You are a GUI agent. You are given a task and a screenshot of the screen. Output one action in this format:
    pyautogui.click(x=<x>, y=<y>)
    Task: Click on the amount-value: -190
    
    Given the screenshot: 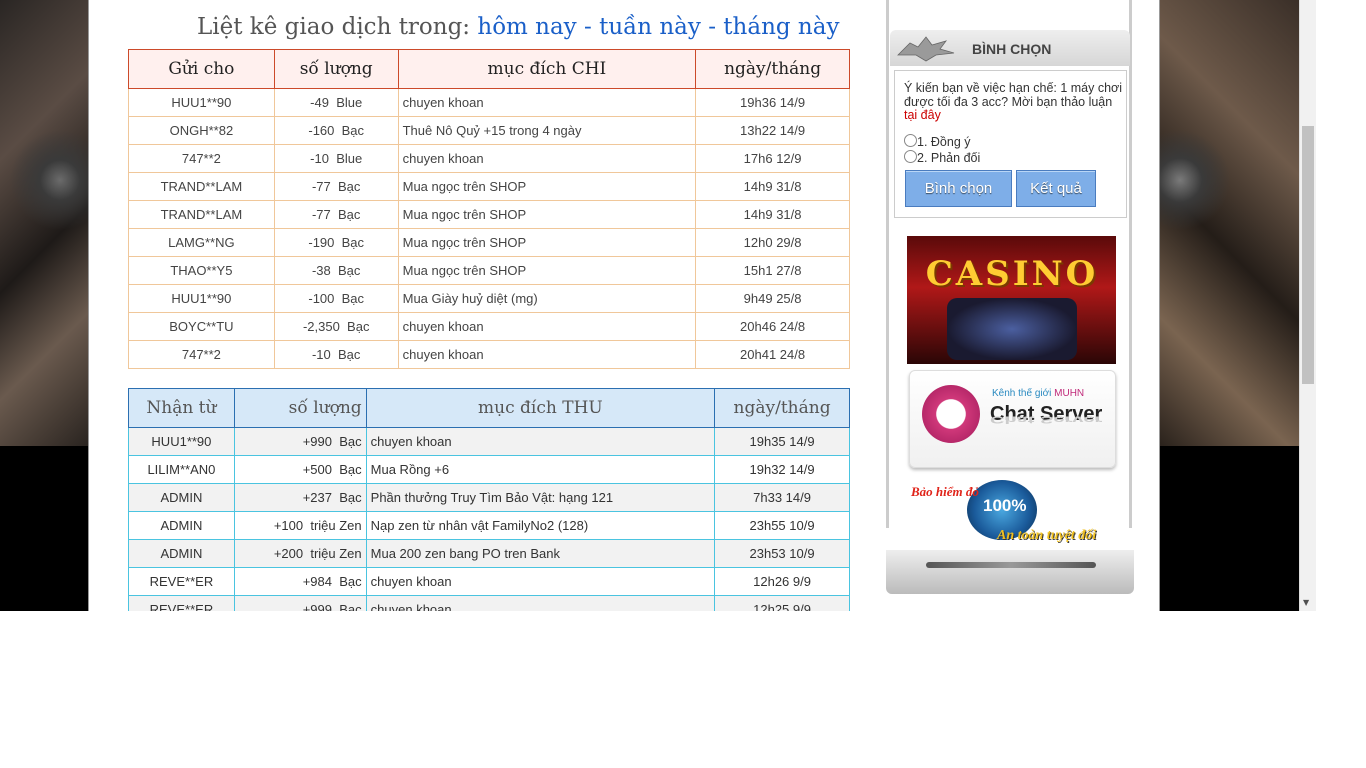 What is the action you would take?
    pyautogui.click(x=321, y=242)
    